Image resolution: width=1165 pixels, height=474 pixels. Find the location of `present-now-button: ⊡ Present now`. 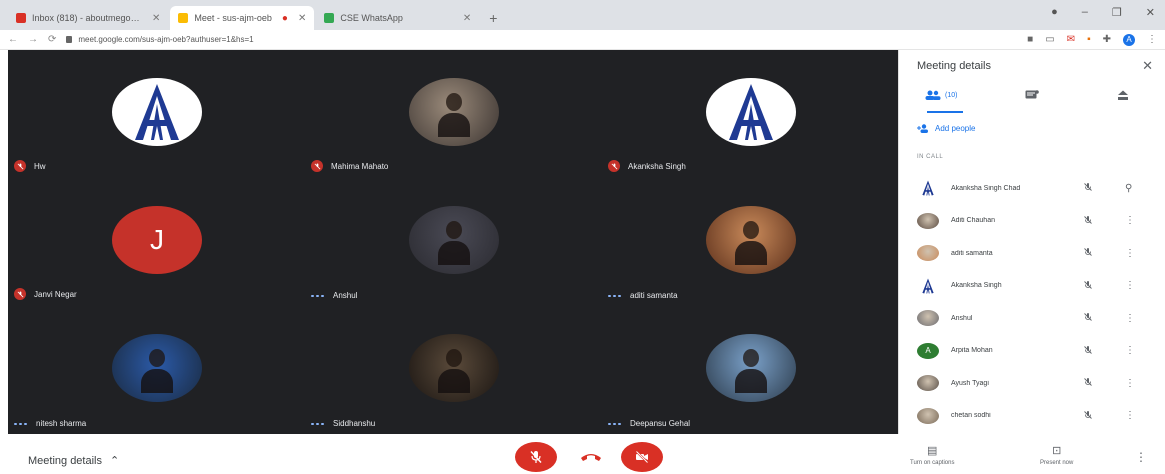

present-now-button: ⊡ Present now is located at coordinates (1056, 455).